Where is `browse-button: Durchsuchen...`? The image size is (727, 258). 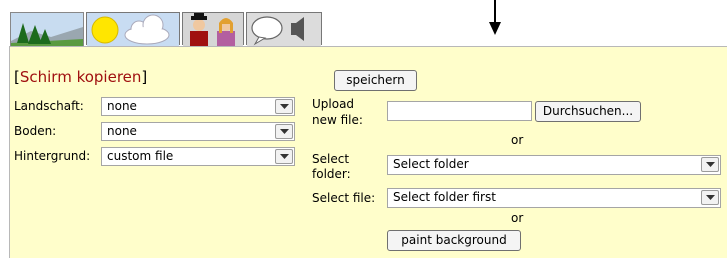 browse-button: Durchsuchen... is located at coordinates (588, 111).